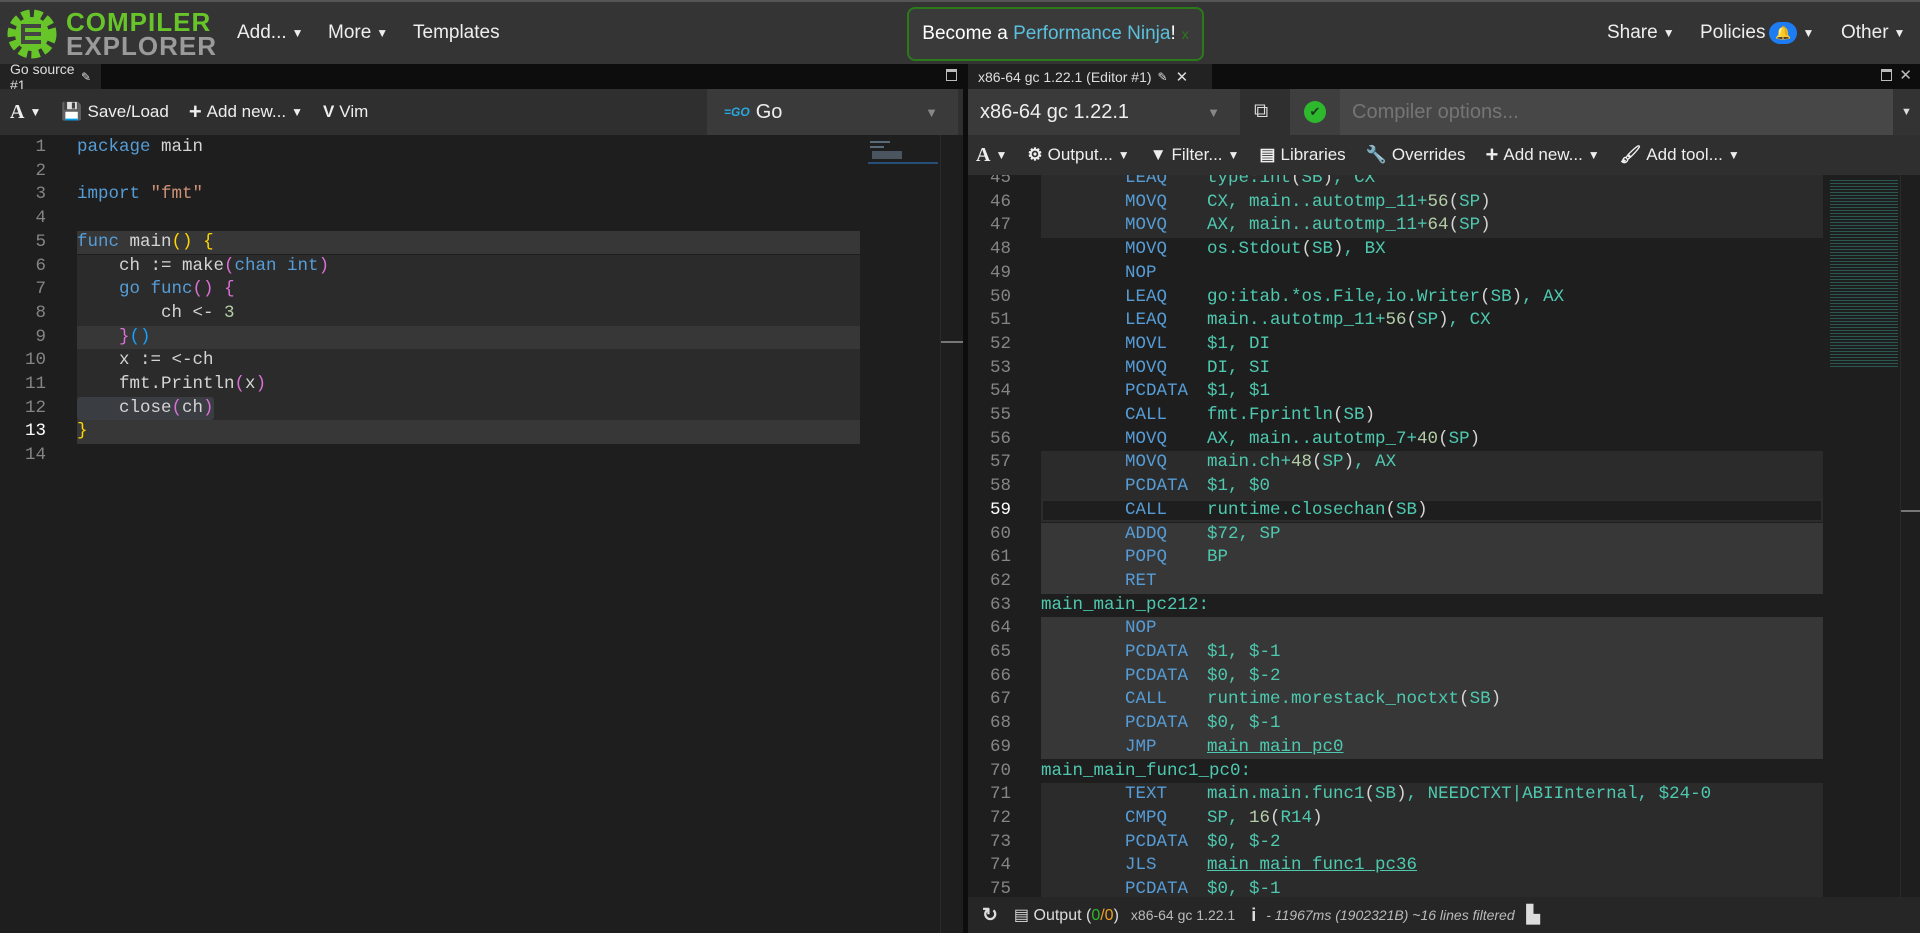 The width and height of the screenshot is (1920, 933). I want to click on asm-line: 68 PCDATA $0, $-1, so click(1434, 724).